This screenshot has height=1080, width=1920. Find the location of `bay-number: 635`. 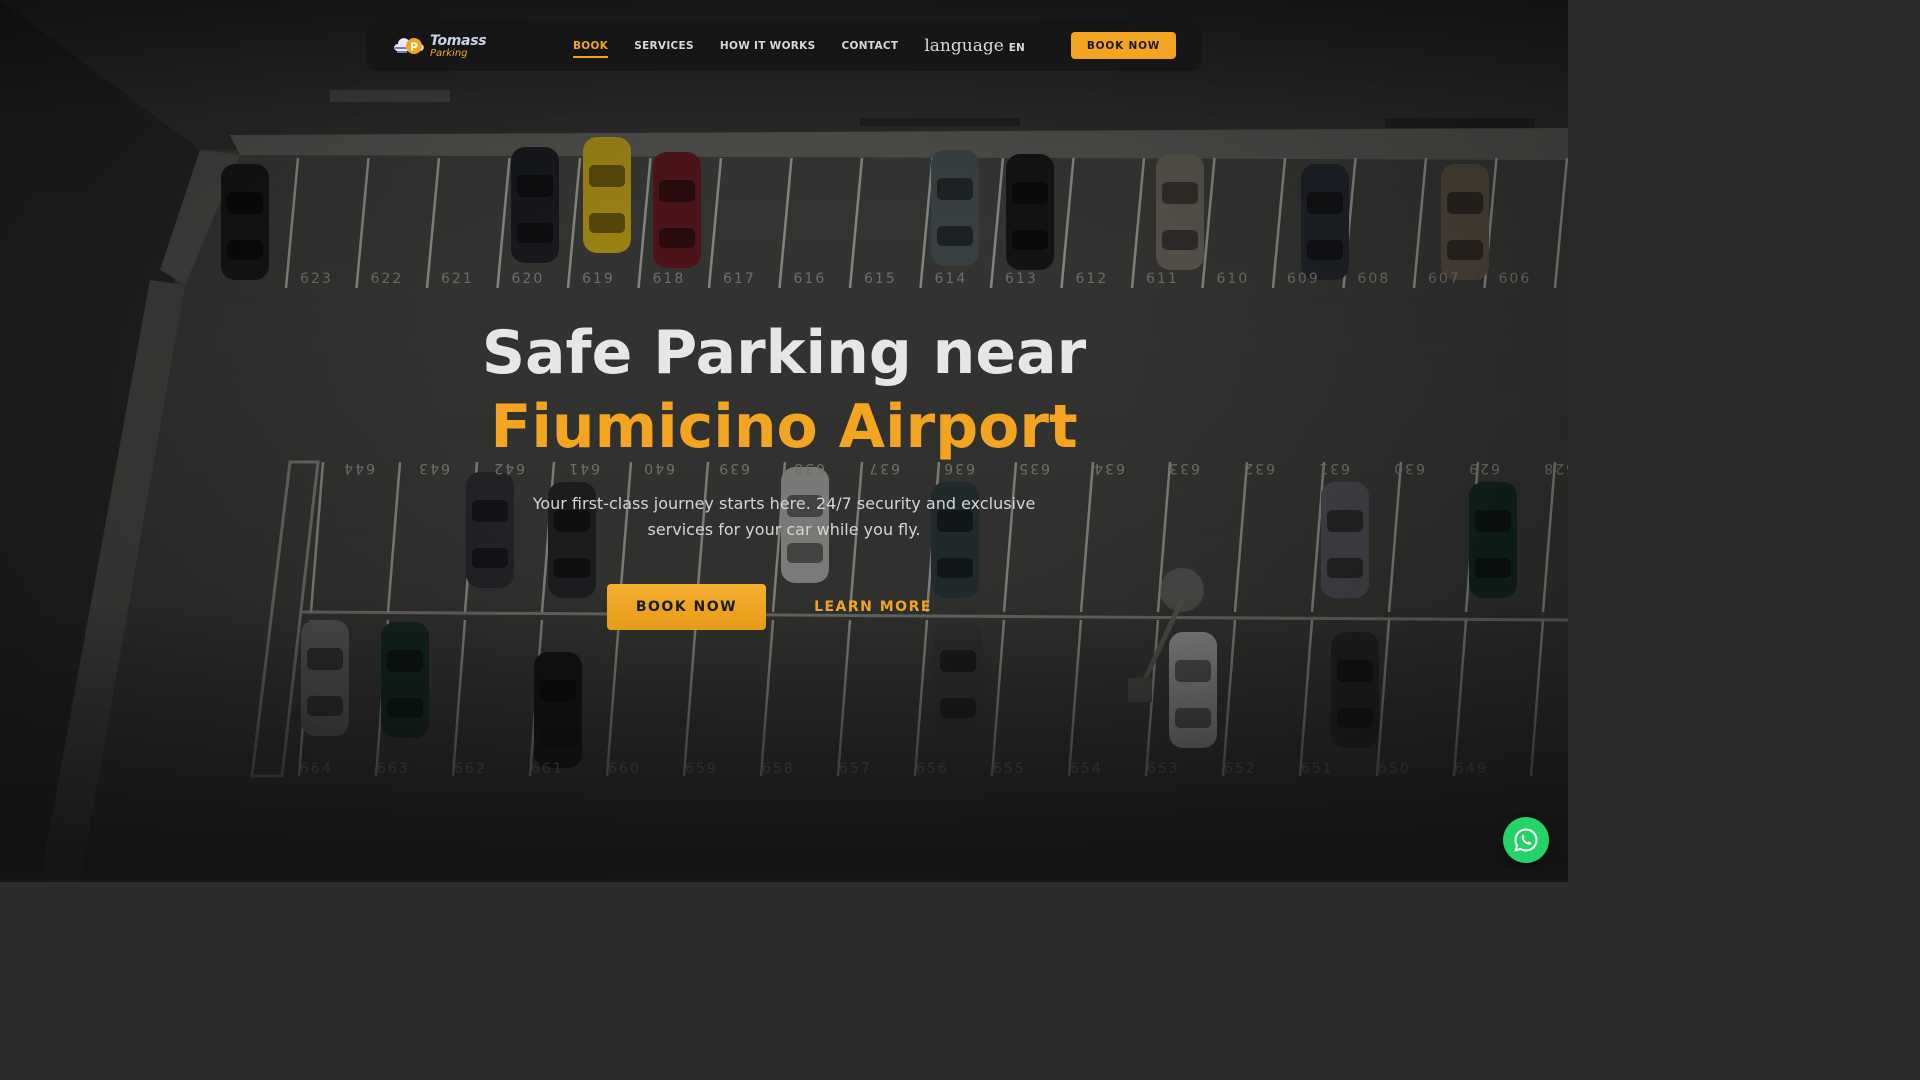

bay-number: 635 is located at coordinates (1033, 468).